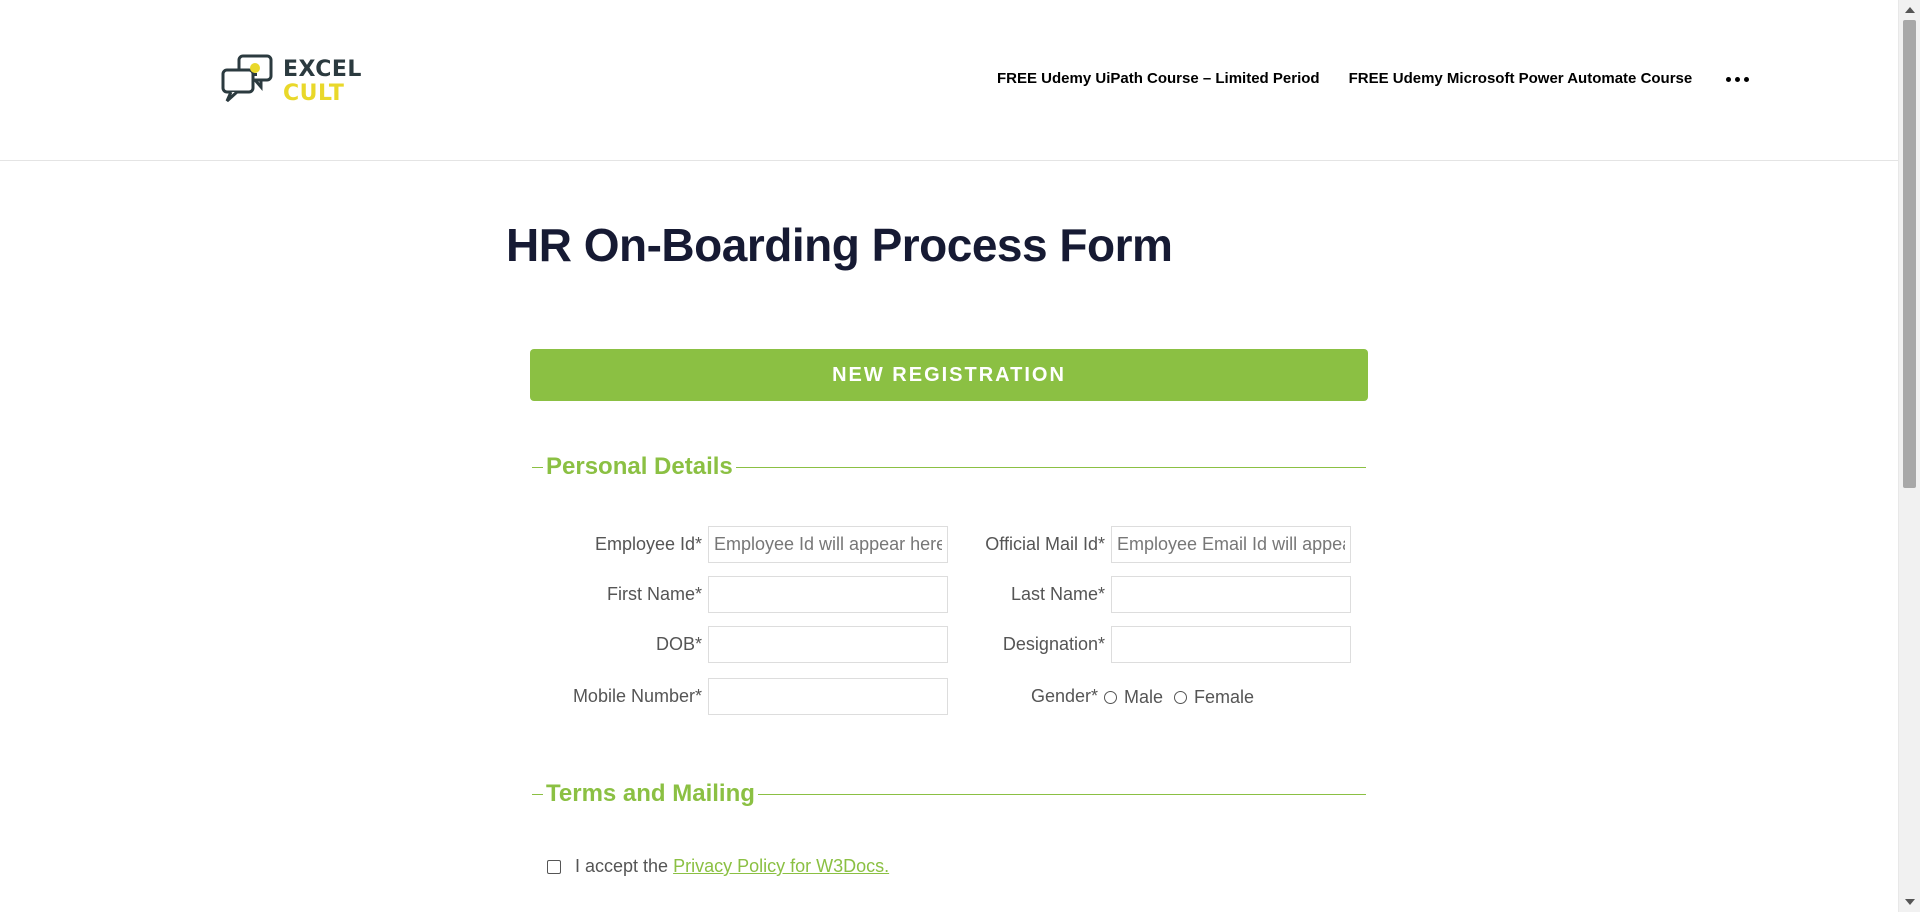  I want to click on scroll-up-arrow-icon, so click(1910, 10).